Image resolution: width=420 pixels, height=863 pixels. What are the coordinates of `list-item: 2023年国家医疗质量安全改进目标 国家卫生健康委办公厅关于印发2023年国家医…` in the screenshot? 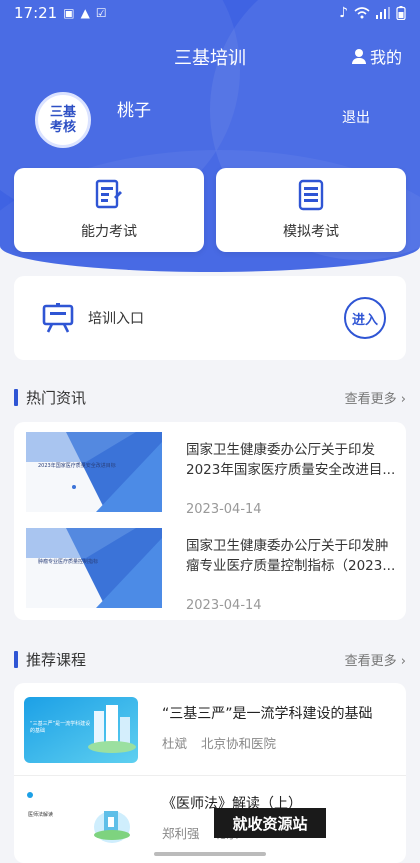 It's located at (213, 476).